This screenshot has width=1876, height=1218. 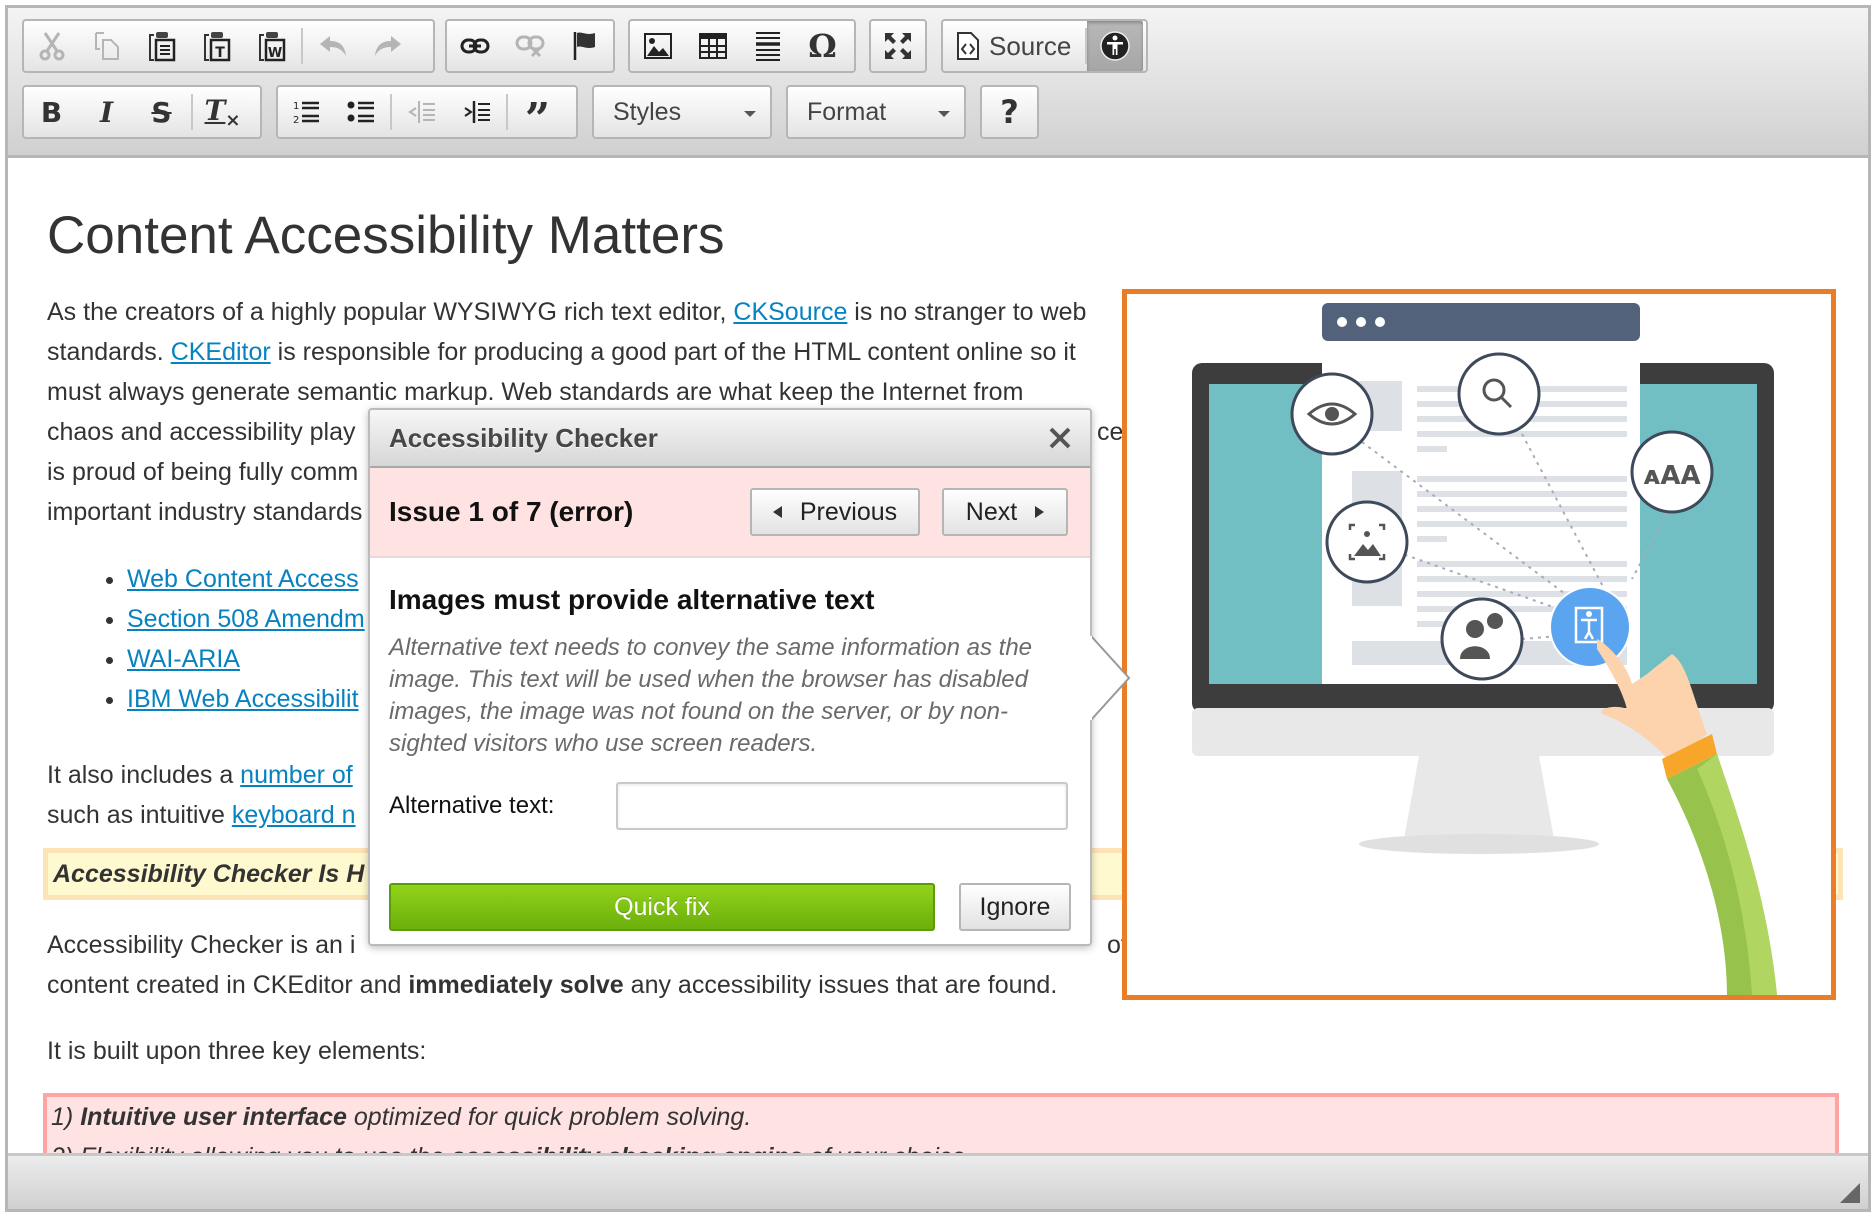 What do you see at coordinates (712, 46) in the screenshot?
I see `table-button` at bounding box center [712, 46].